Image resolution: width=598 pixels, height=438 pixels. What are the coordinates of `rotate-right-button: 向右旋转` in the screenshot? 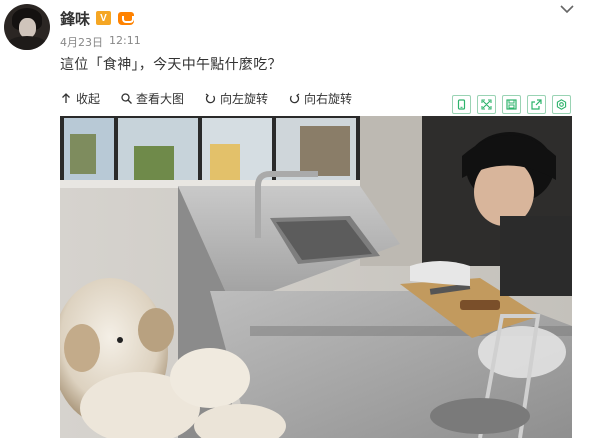 It's located at (320, 98).